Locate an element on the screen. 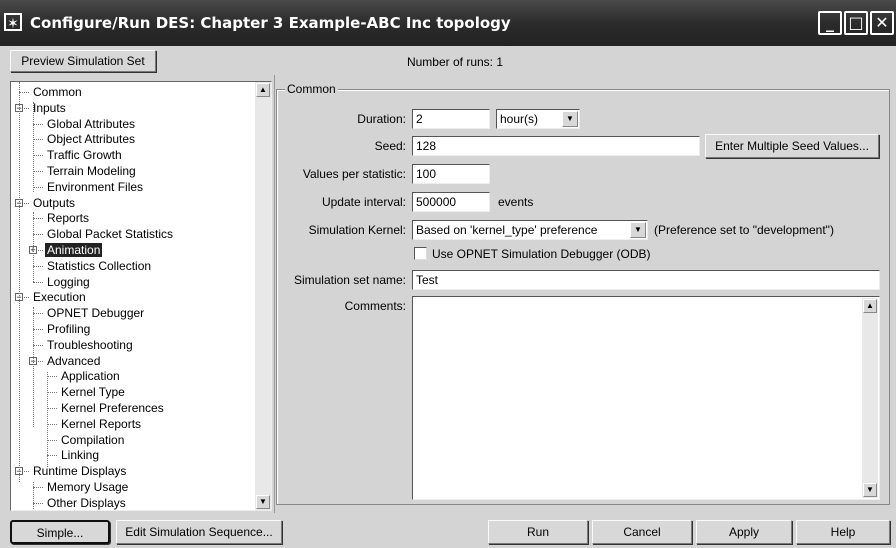 Image resolution: width=896 pixels, height=548 pixels. close-icon: ✕ is located at coordinates (882, 22).